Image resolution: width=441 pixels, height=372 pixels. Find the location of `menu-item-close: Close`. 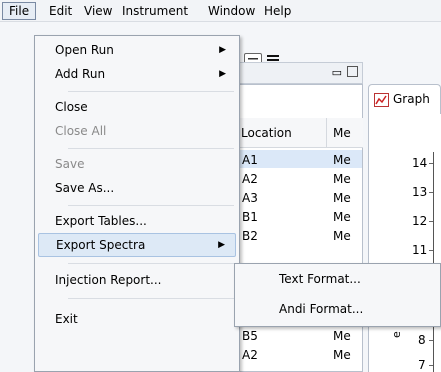

menu-item-close: Close is located at coordinates (137, 107).